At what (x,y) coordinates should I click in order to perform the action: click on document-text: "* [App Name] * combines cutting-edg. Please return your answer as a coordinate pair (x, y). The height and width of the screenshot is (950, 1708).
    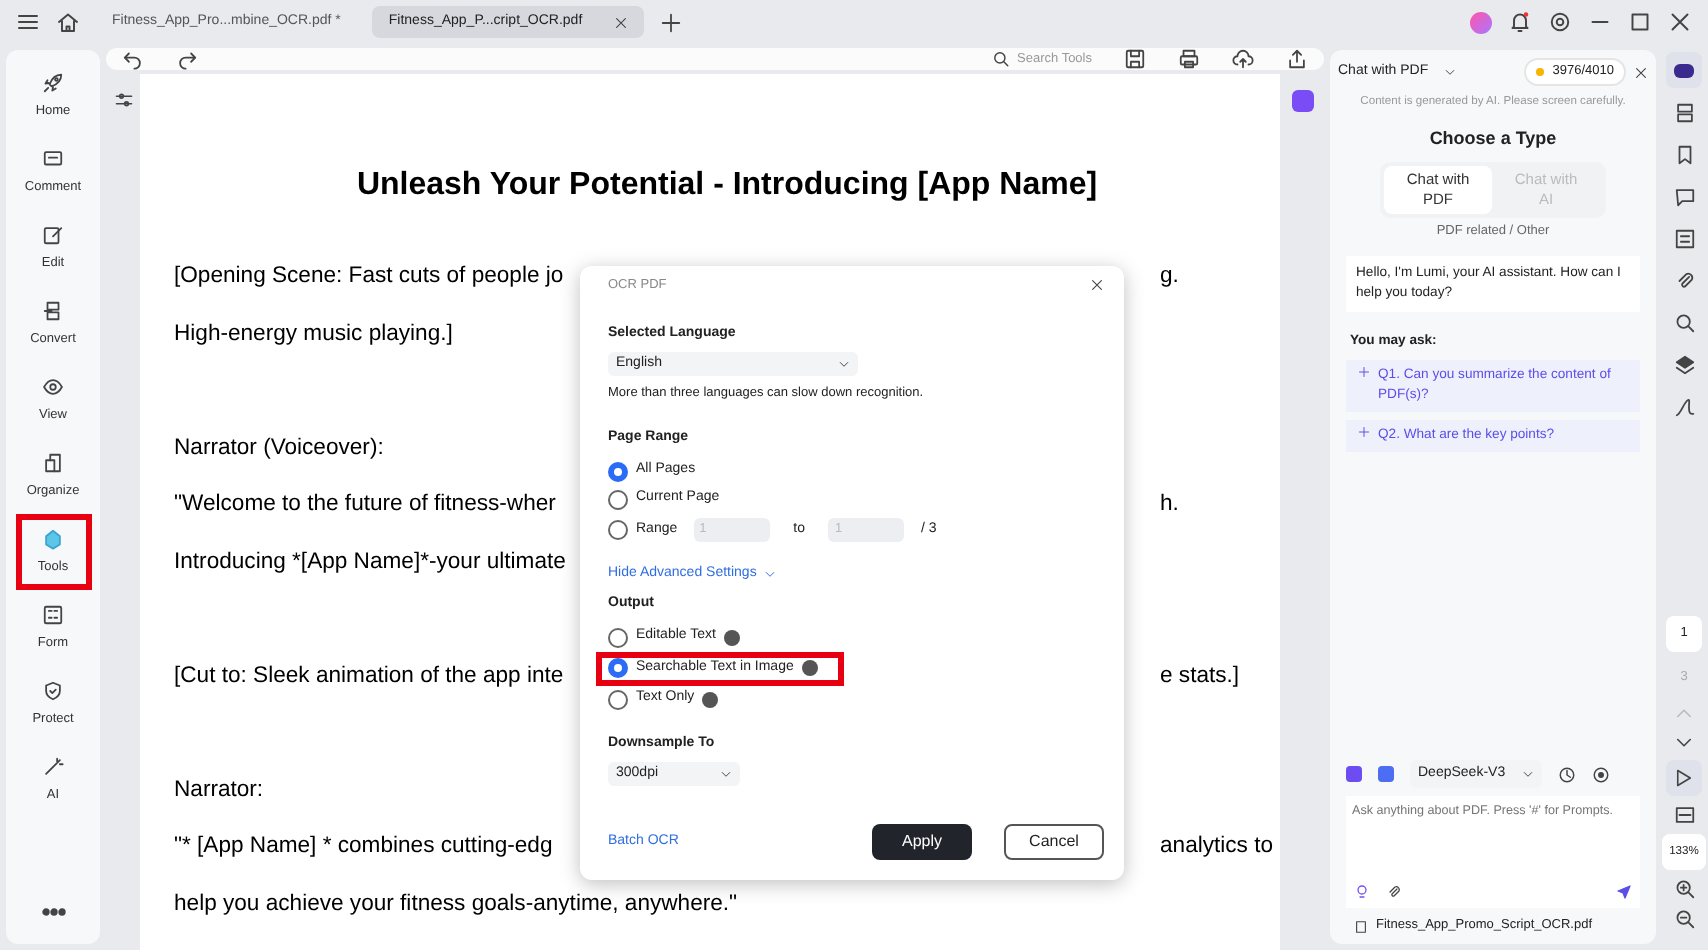
    Looking at the image, I should click on (363, 847).